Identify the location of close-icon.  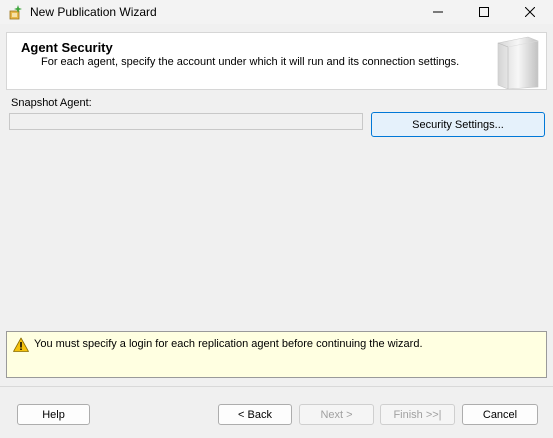
(530, 12).